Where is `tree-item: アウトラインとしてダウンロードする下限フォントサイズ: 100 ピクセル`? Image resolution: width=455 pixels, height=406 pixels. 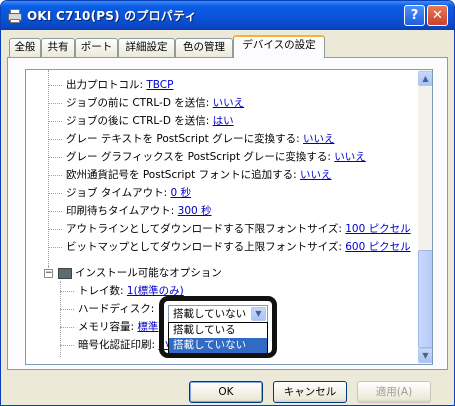
tree-item: アウトラインとしてダウンロードする下限フォントサイズ: 100 ピクセル is located at coordinates (229, 229).